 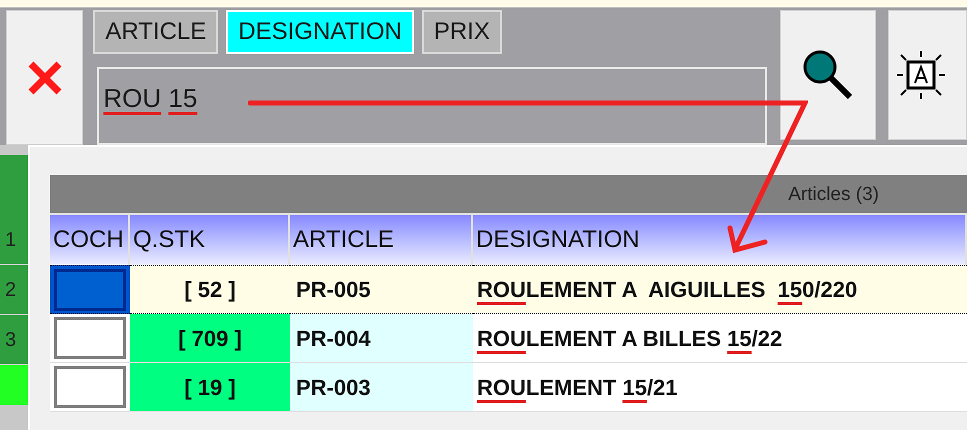 What do you see at coordinates (155, 32) in the screenshot?
I see `tab: ARTICLE` at bounding box center [155, 32].